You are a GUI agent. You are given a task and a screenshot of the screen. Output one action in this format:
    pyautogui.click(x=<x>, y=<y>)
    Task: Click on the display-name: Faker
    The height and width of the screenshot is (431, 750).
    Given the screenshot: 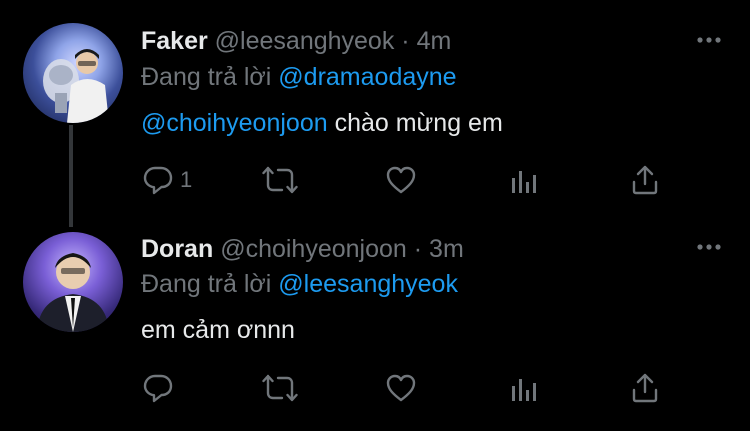 What is the action you would take?
    pyautogui.click(x=174, y=41)
    